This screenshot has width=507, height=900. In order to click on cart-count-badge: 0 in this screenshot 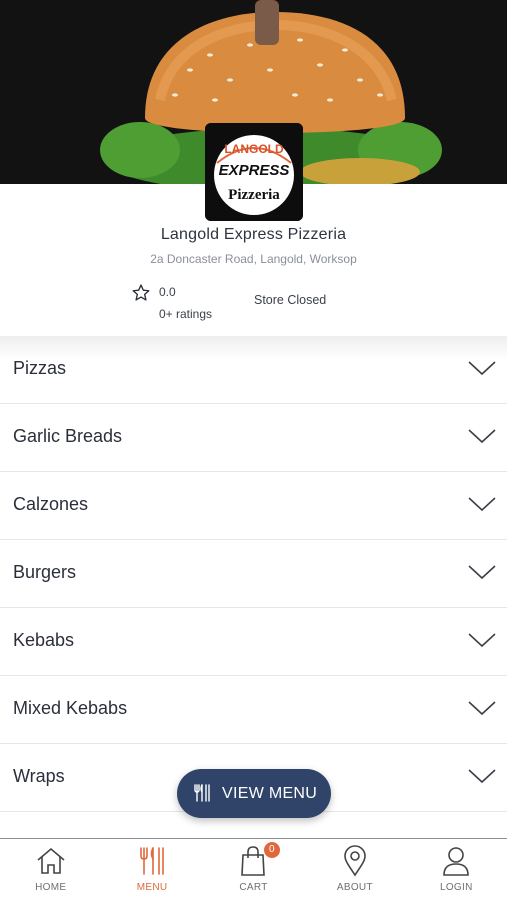, I will do `click(271, 850)`.